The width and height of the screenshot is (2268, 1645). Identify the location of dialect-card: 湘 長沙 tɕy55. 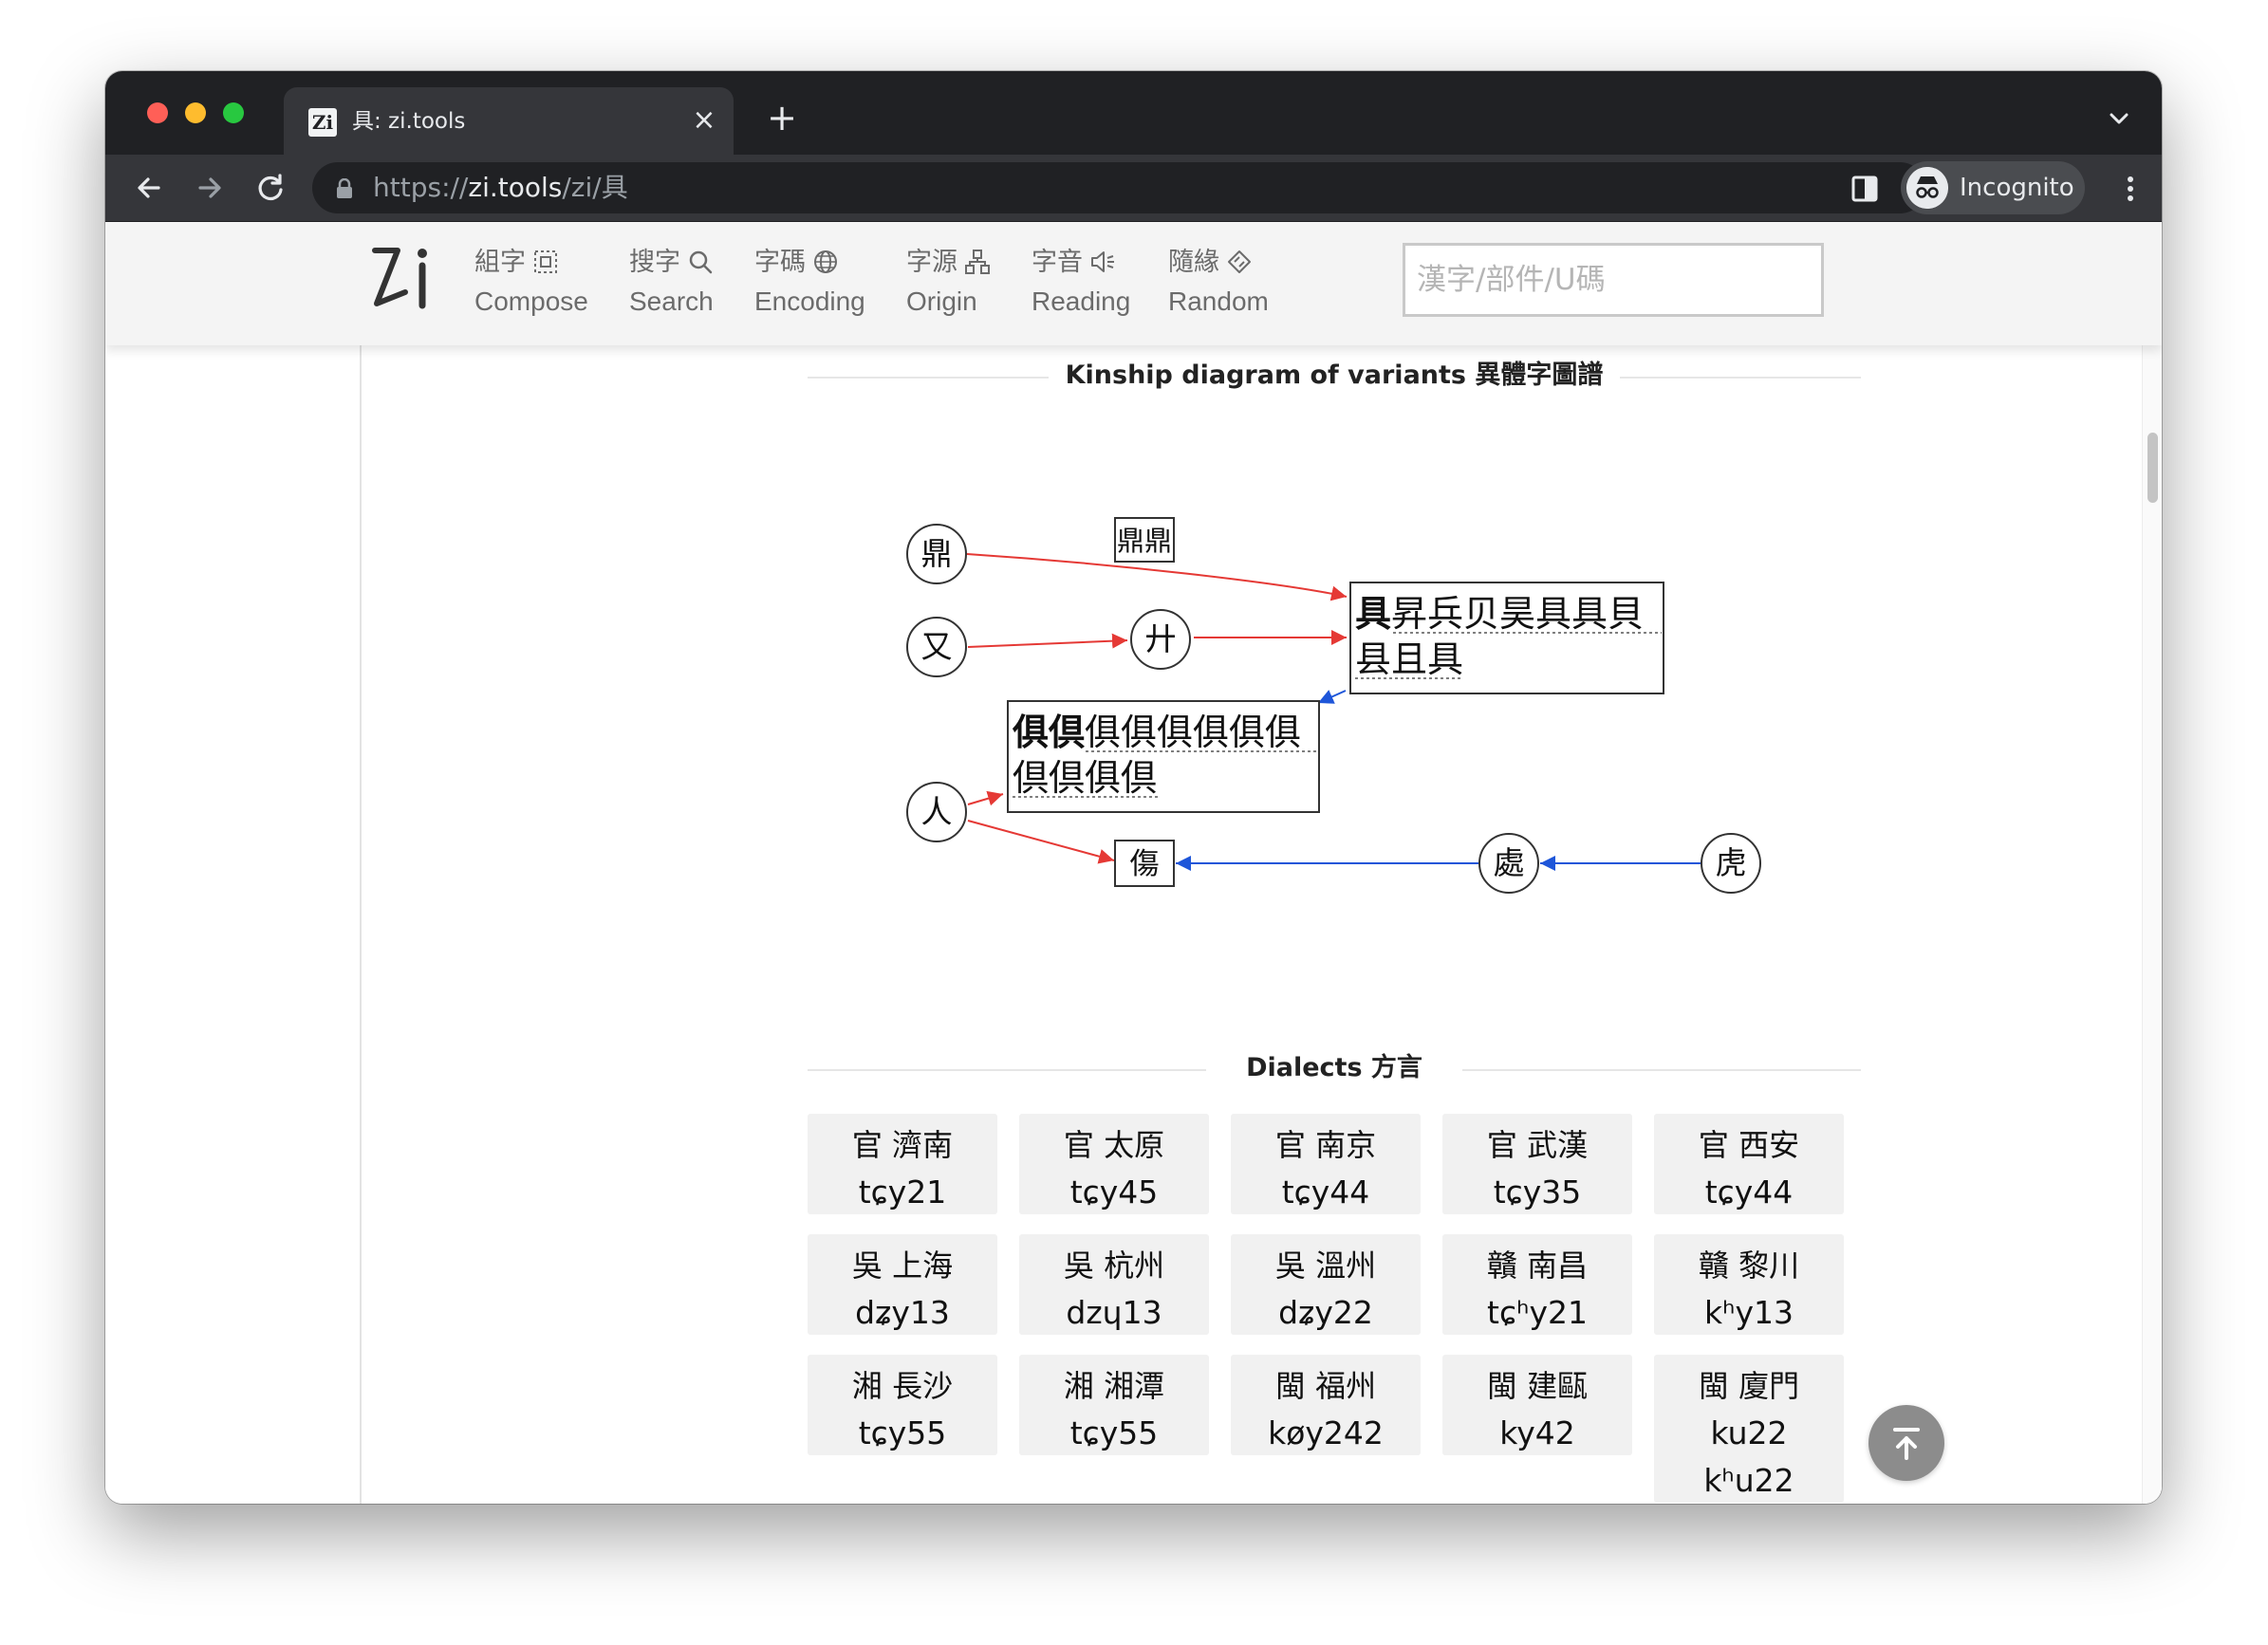
(902, 1405).